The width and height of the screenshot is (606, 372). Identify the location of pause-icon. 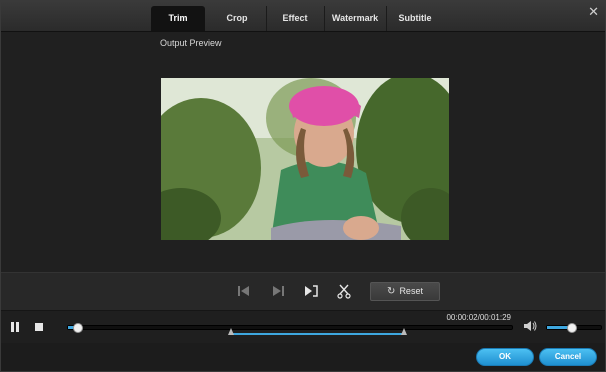
(15, 327).